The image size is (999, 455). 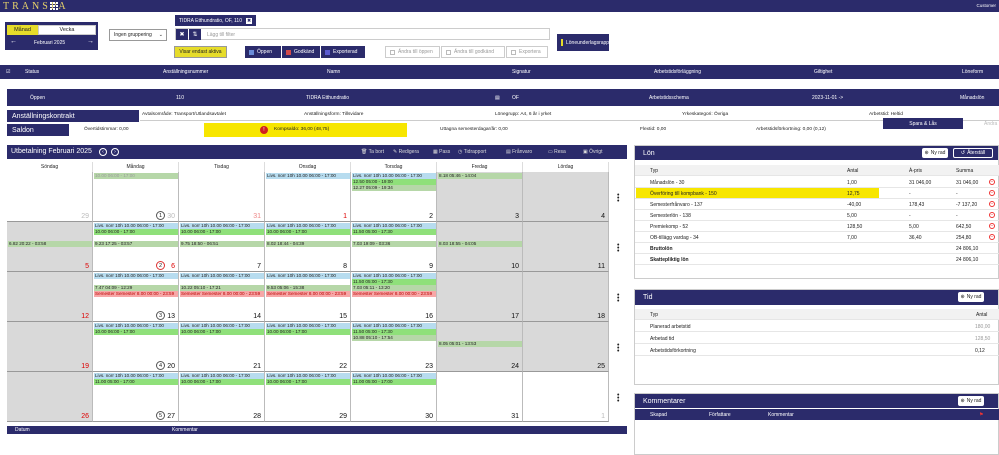 What do you see at coordinates (90, 41) in the screenshot?
I see `next-month-button: →` at bounding box center [90, 41].